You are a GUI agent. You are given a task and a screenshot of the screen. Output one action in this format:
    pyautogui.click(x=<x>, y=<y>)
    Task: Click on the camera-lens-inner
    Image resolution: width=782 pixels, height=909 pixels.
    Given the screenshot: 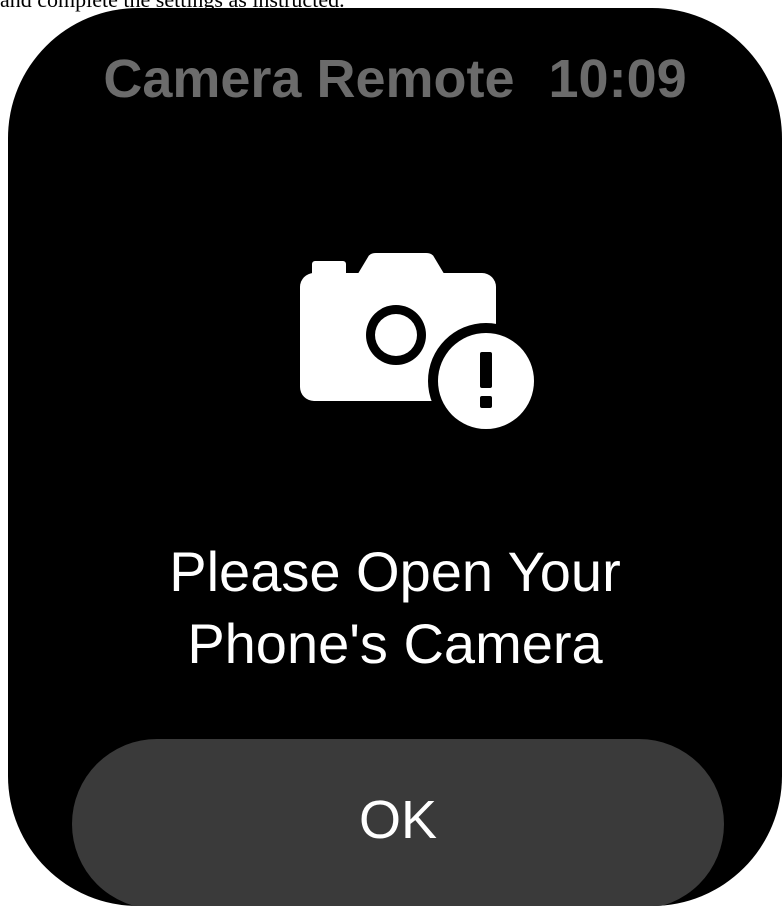 What is the action you would take?
    pyautogui.click(x=396, y=335)
    